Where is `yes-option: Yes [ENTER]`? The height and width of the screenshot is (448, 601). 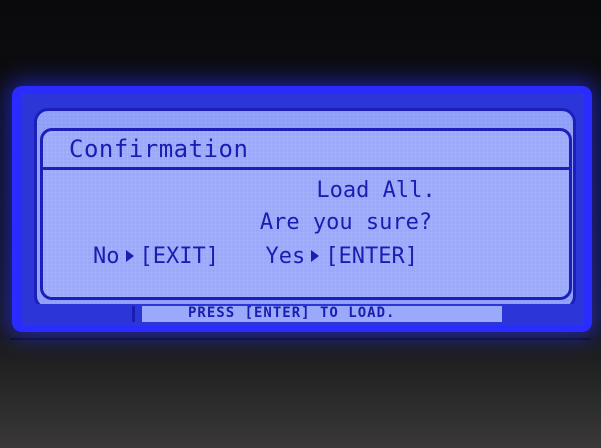
yes-option: Yes [ENTER] is located at coordinates (341, 257).